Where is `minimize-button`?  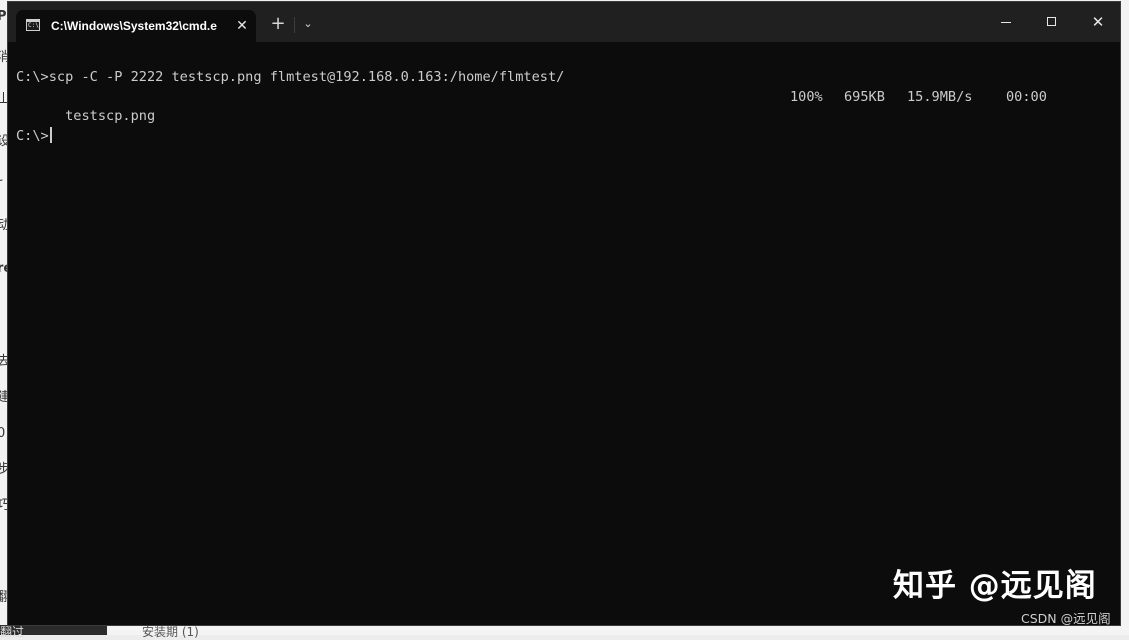
minimize-button is located at coordinates (1006, 22).